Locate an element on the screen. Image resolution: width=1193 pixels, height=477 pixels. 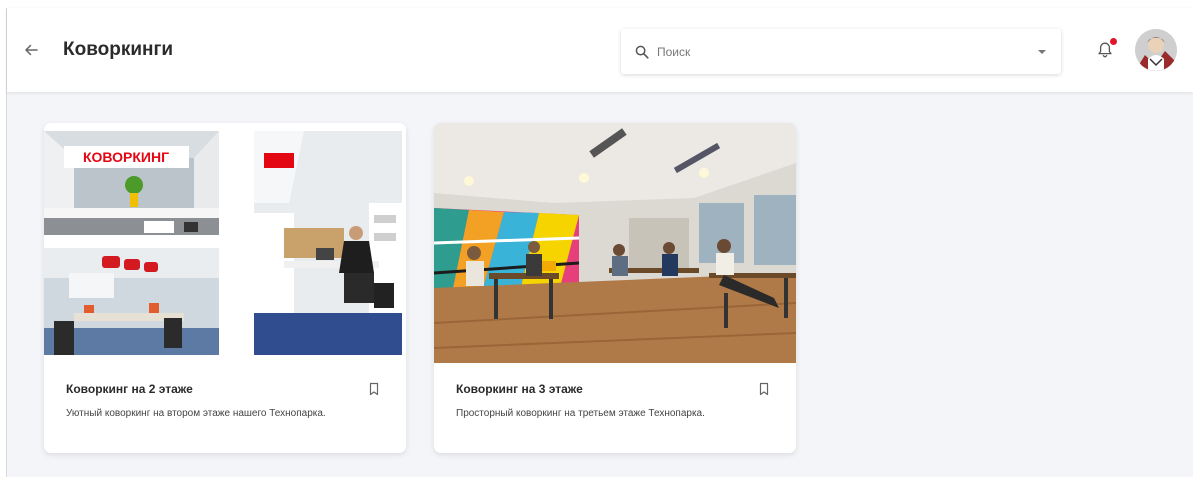
page-title: Коворкинги is located at coordinates (118, 49).